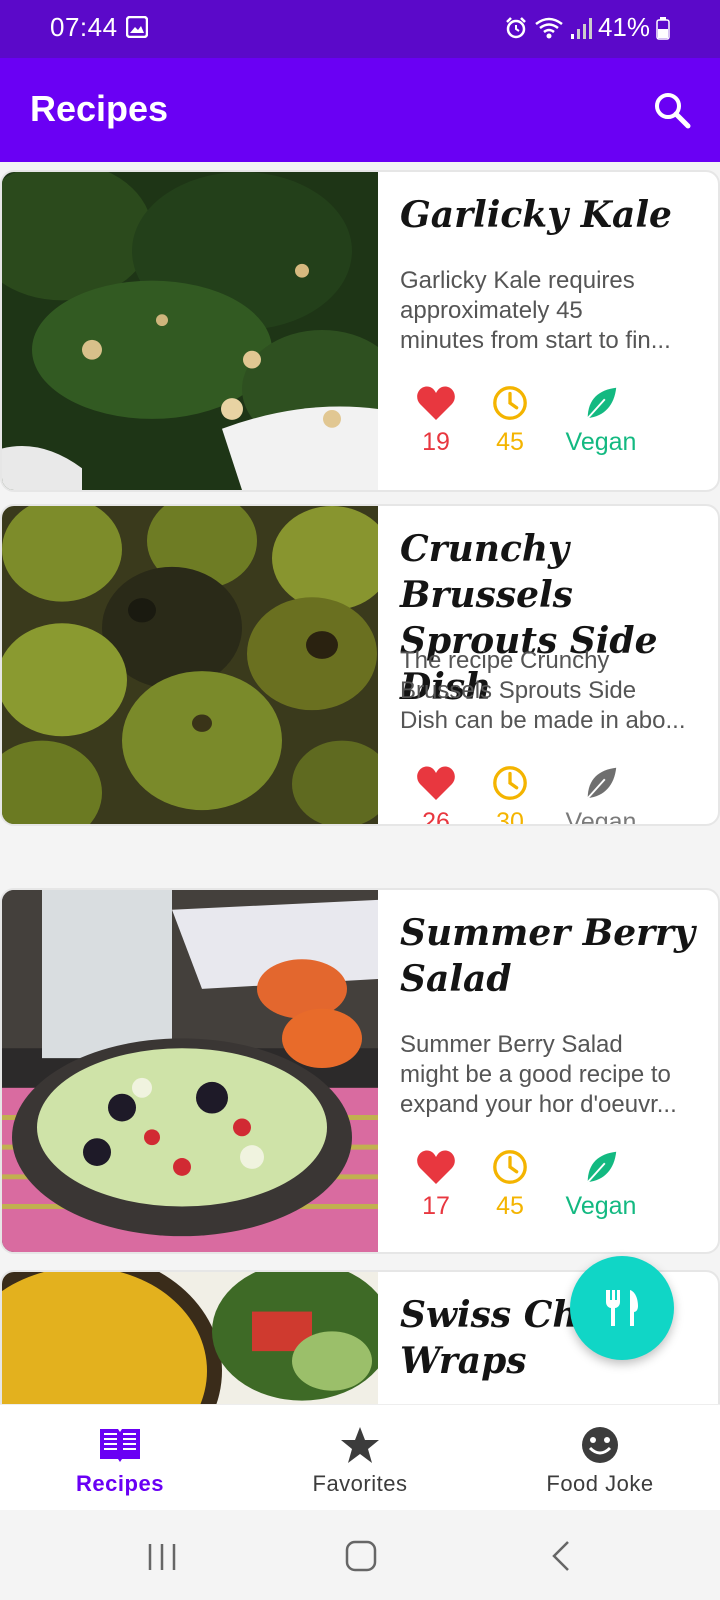  I want to click on recent-apps-button, so click(163, 1556).